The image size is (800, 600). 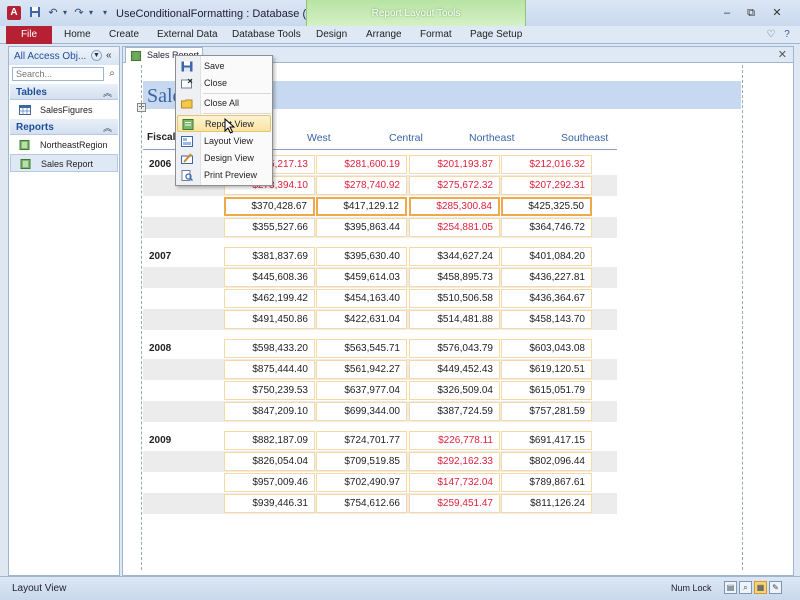 What do you see at coordinates (546, 503) in the screenshot?
I see `sales-cell-southeast: $811,126.24` at bounding box center [546, 503].